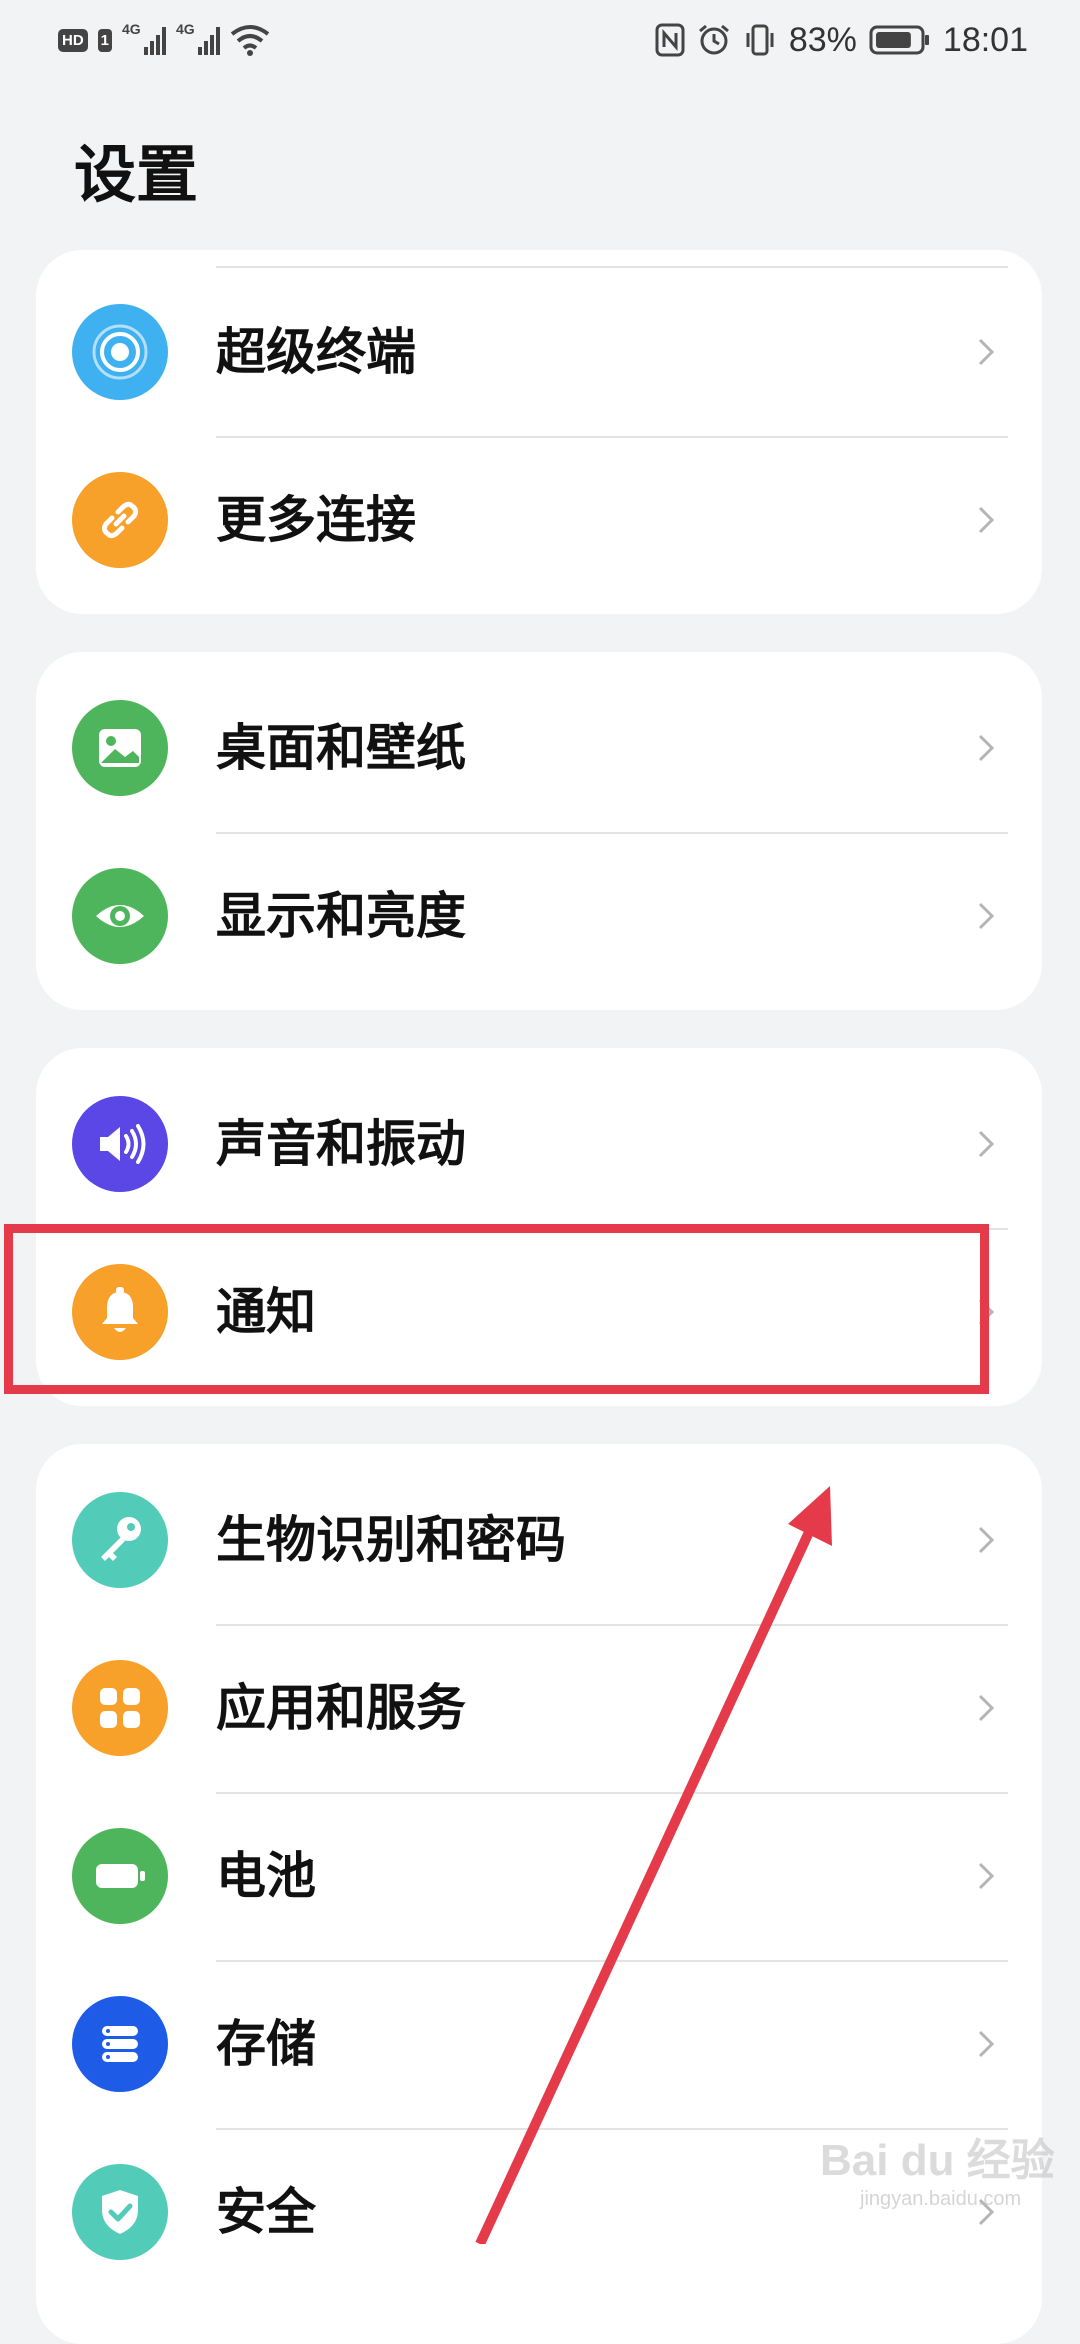  Describe the element at coordinates (937, 2160) in the screenshot. I see `watermark-logo: Bai du 经验` at that location.